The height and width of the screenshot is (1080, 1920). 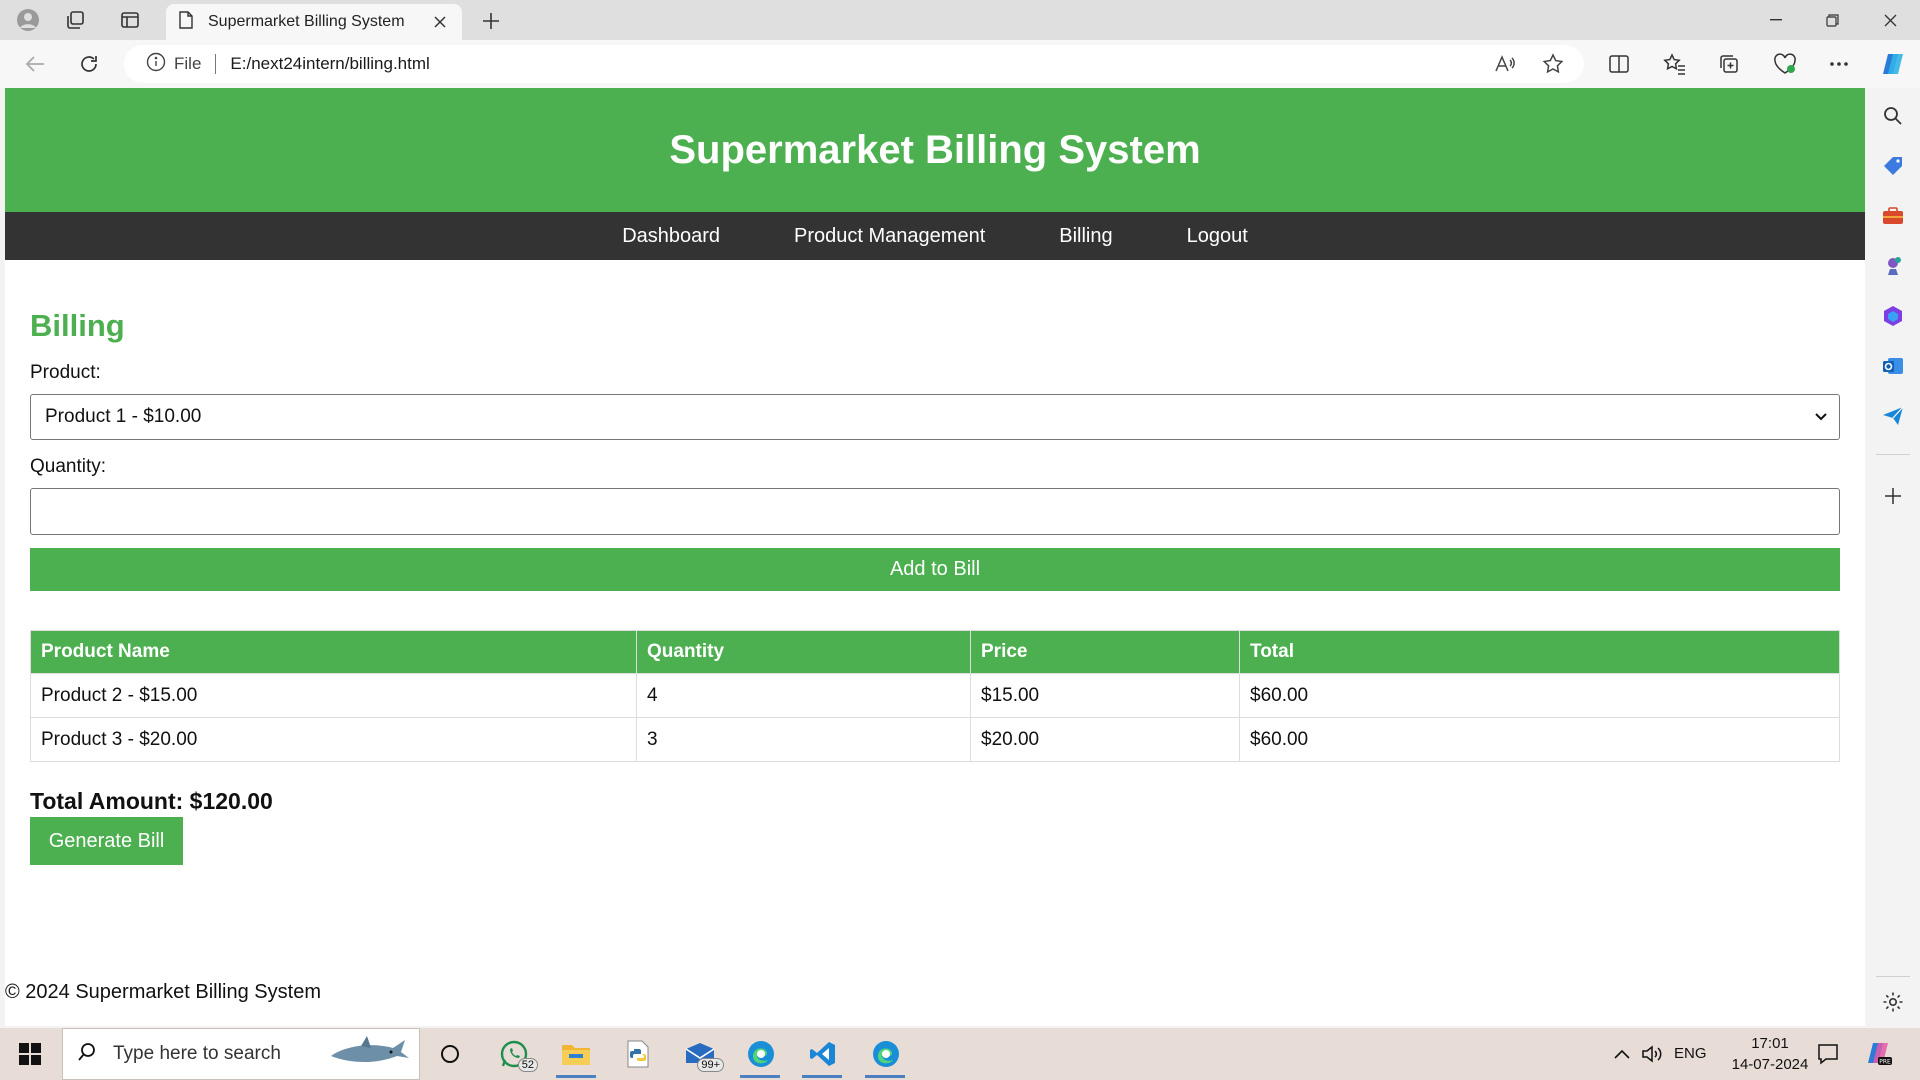 What do you see at coordinates (28, 20) in the screenshot?
I see `profile-icon` at bounding box center [28, 20].